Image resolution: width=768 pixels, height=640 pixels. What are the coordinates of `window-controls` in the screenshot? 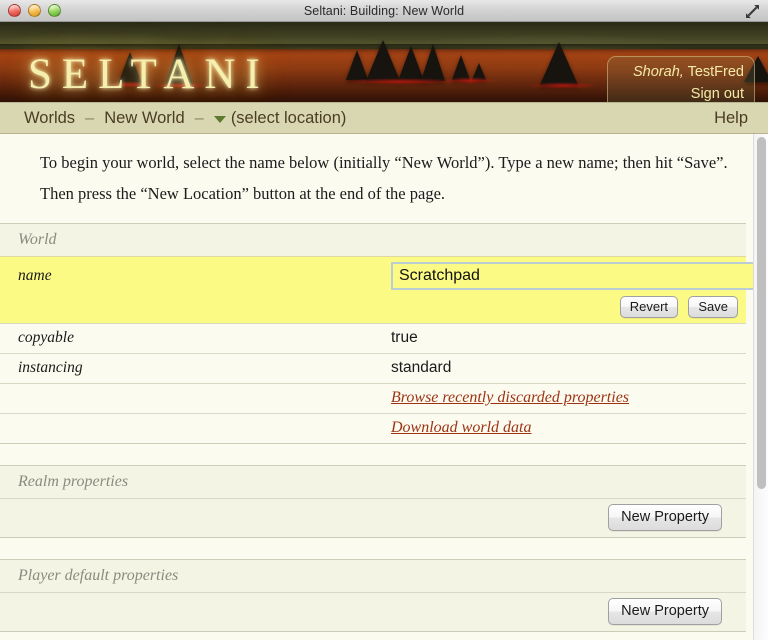 It's located at (34, 10).